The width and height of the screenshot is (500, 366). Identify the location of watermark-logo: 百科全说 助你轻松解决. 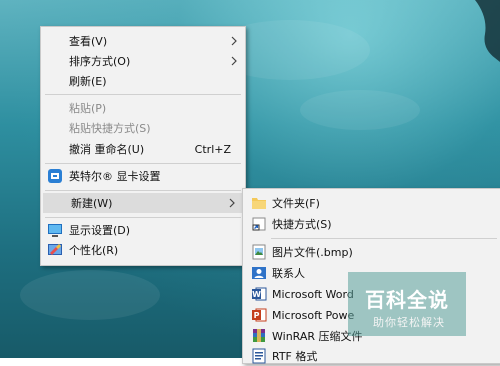
(407, 304).